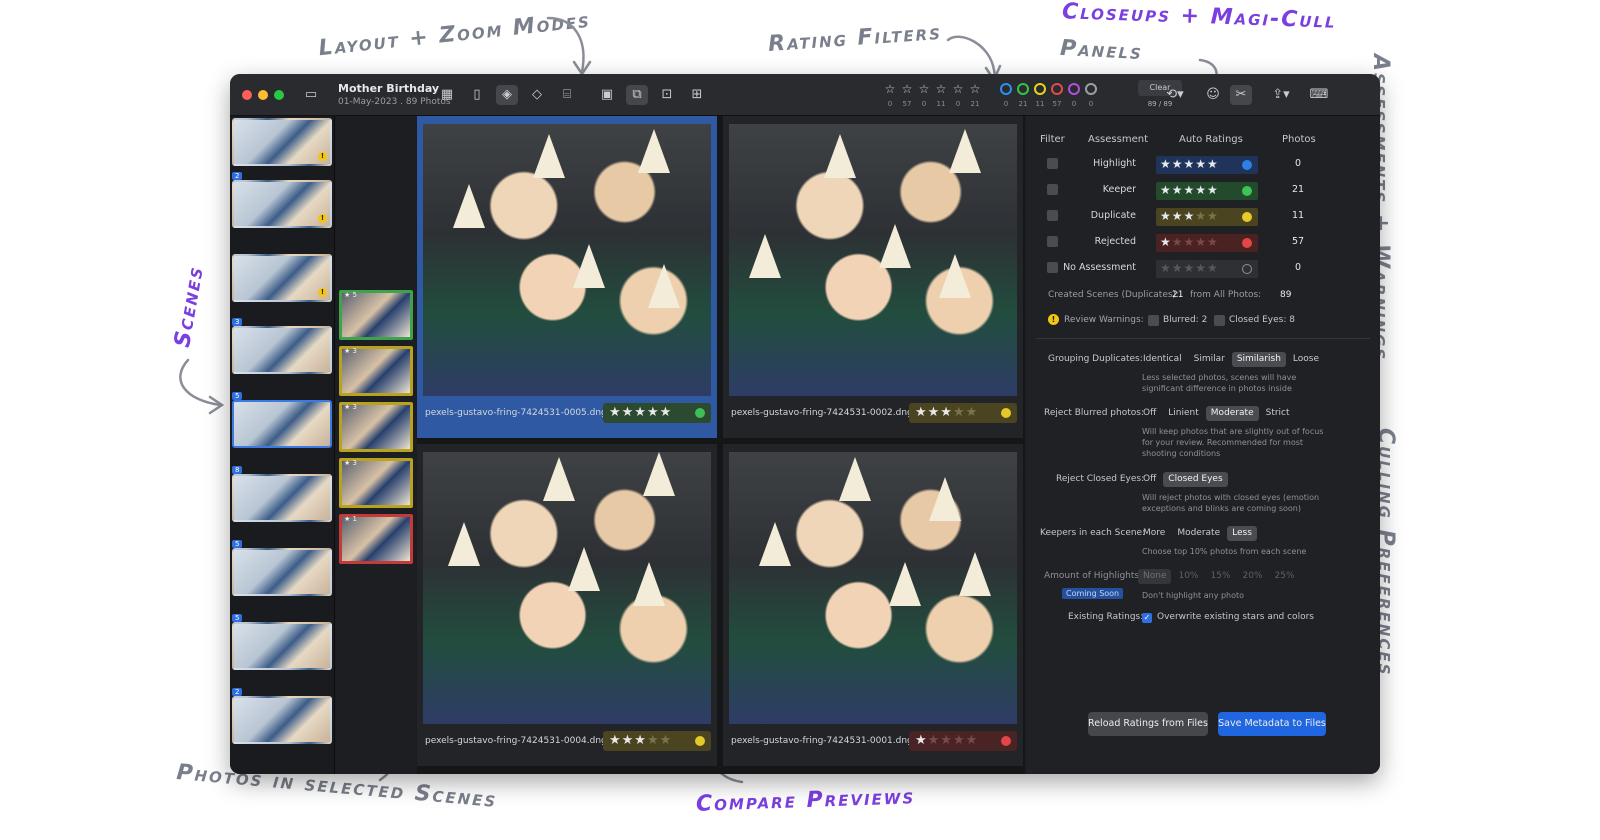 Image resolution: width=1600 pixels, height=840 pixels. I want to click on scene-thumbnail: 3, so click(282, 346).